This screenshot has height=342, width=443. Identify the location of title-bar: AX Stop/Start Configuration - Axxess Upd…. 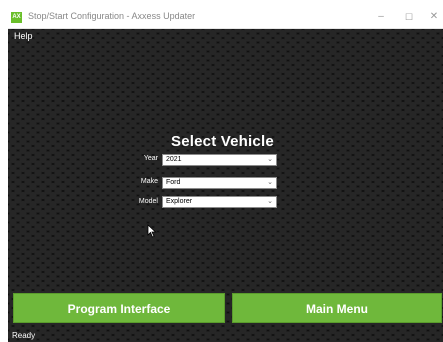
(225, 18).